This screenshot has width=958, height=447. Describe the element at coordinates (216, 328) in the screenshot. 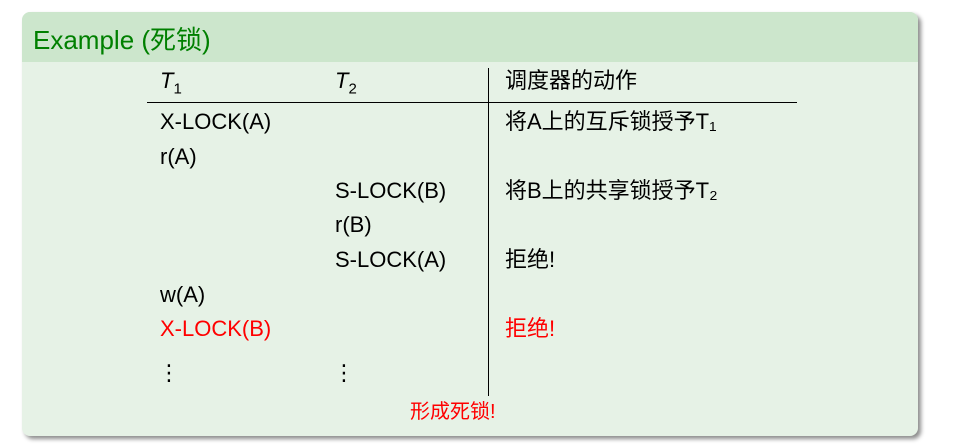

I see `row7-t1: X-LOCK(B)` at that location.